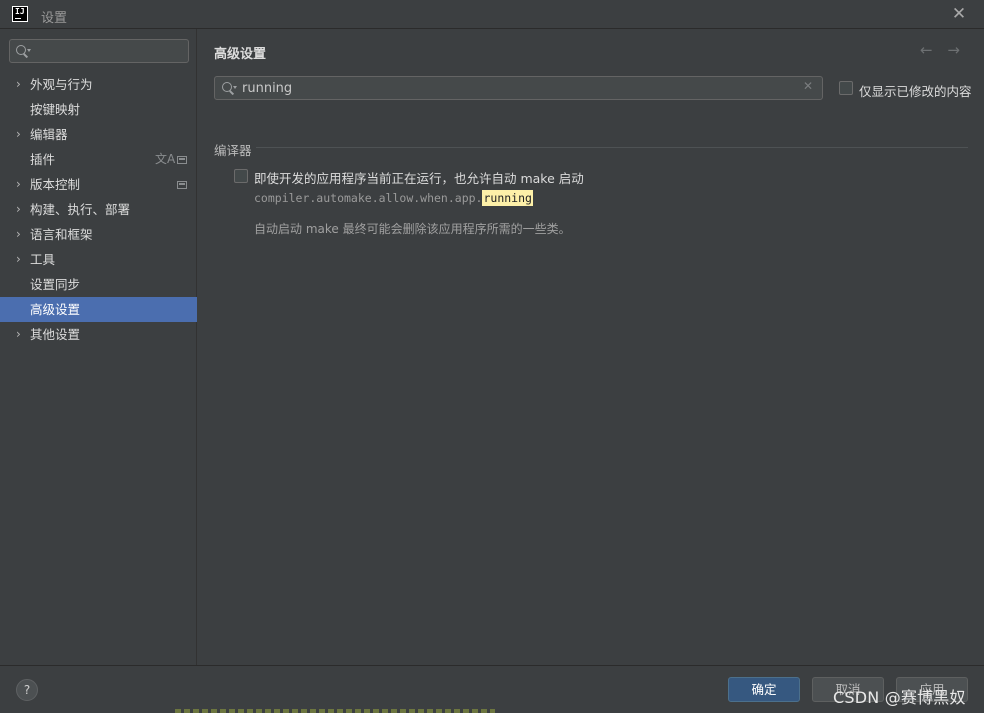 This screenshot has width=984, height=713. Describe the element at coordinates (98, 134) in the screenshot. I see `sidebar-item-editor: › 编辑器` at that location.